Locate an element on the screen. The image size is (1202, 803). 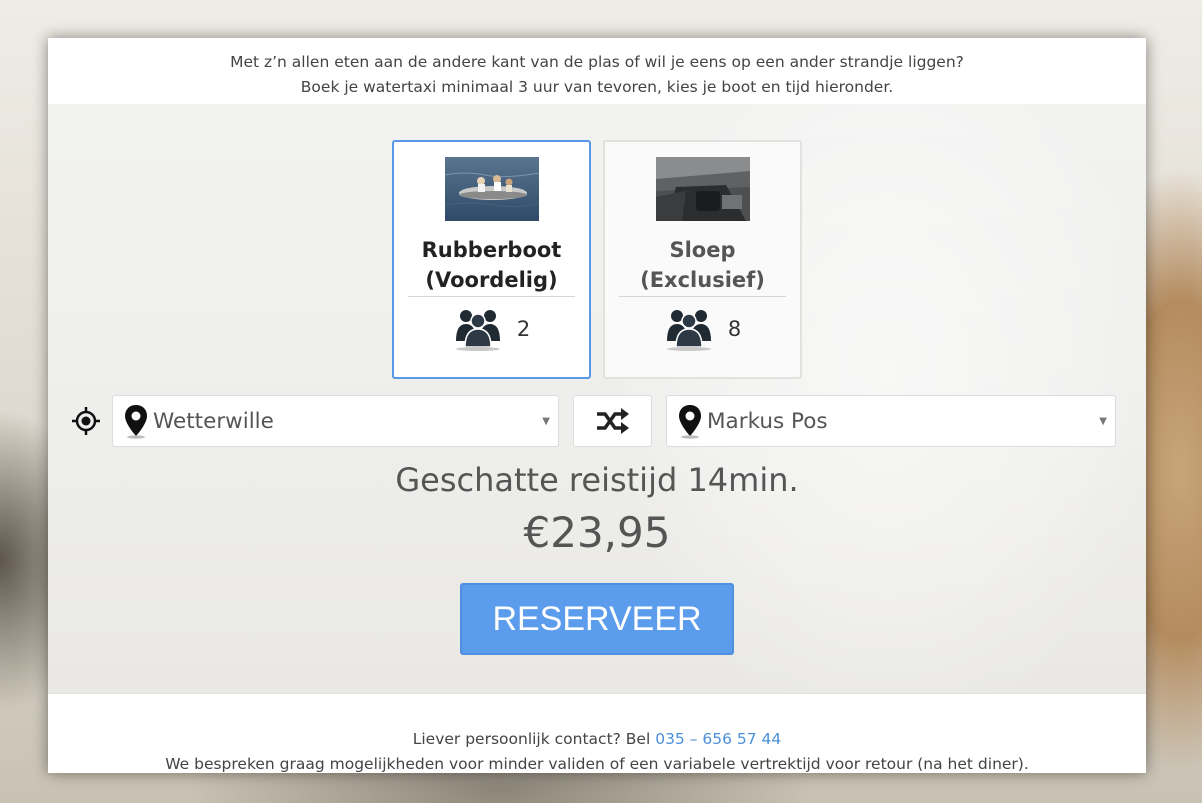
destination-select: Markus Pos ▼ is located at coordinates (891, 421).